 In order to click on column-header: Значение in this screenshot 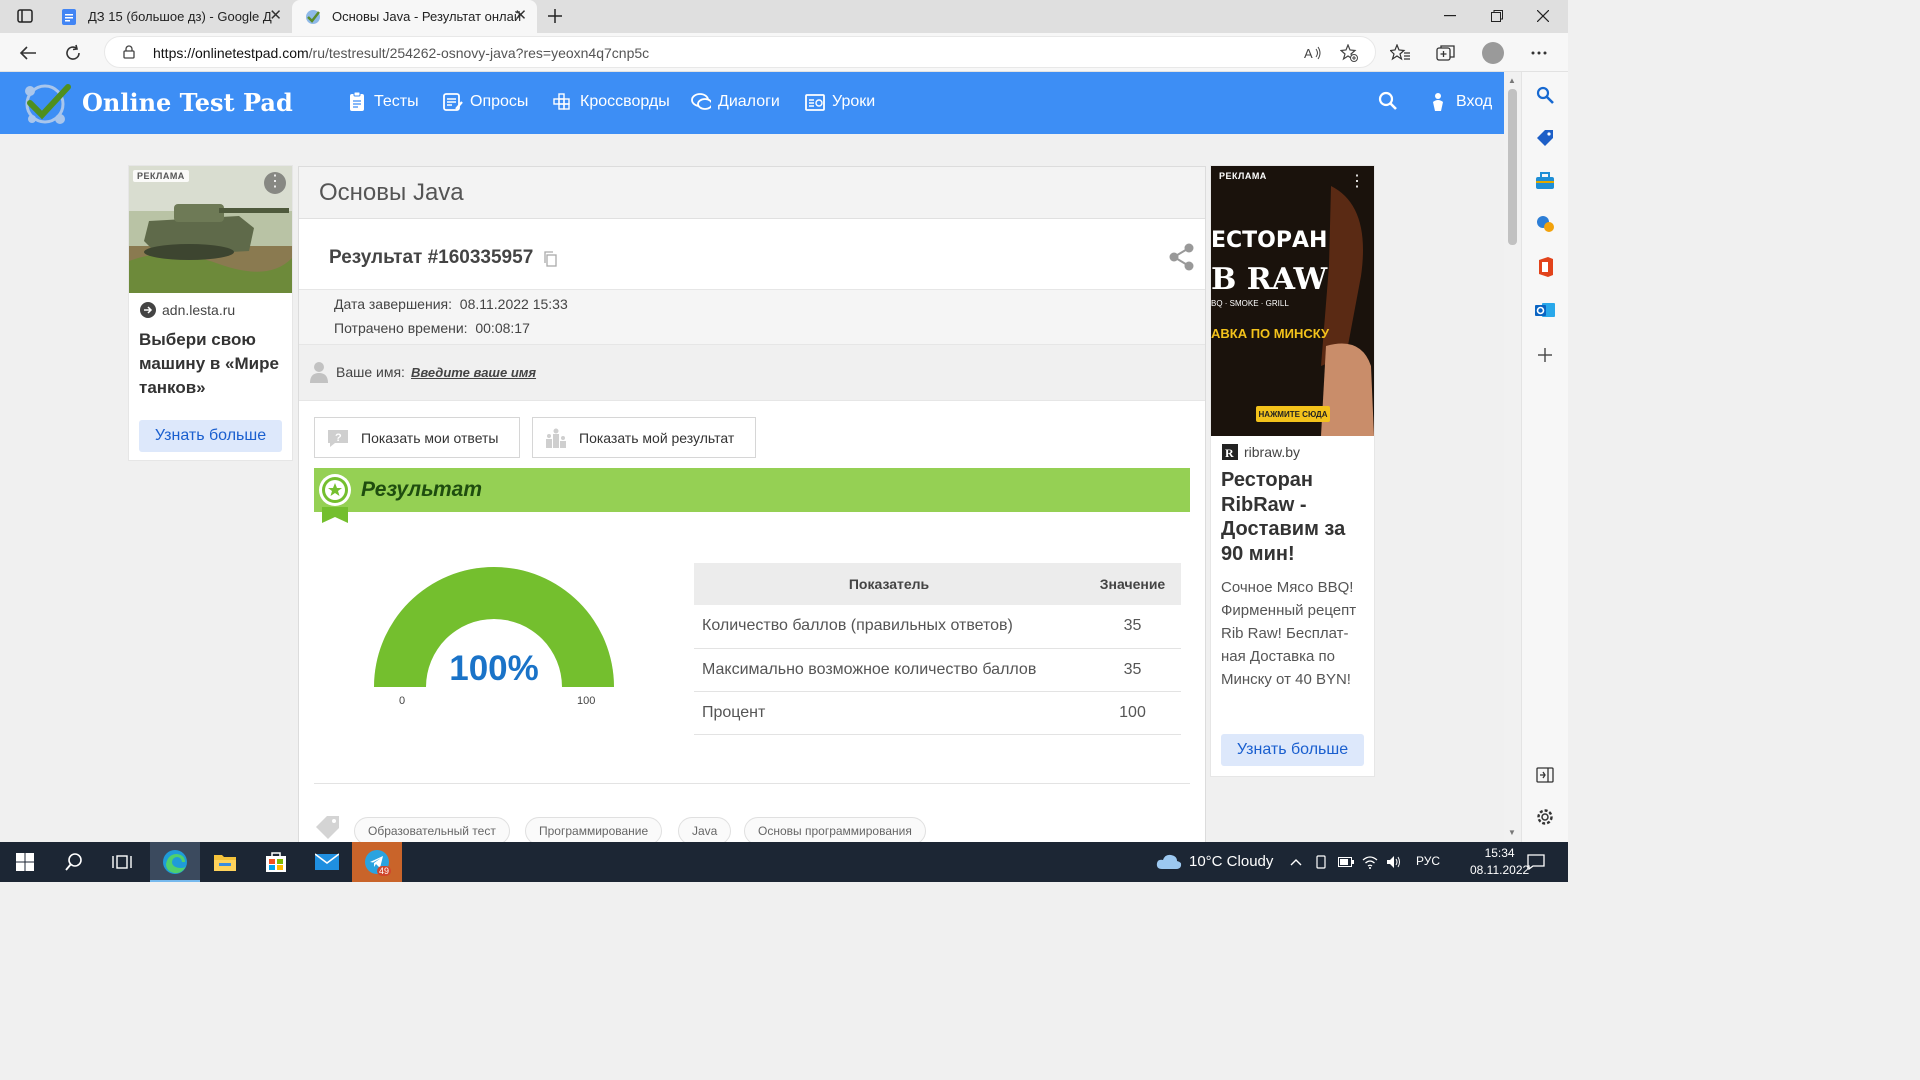, I will do `click(1132, 584)`.